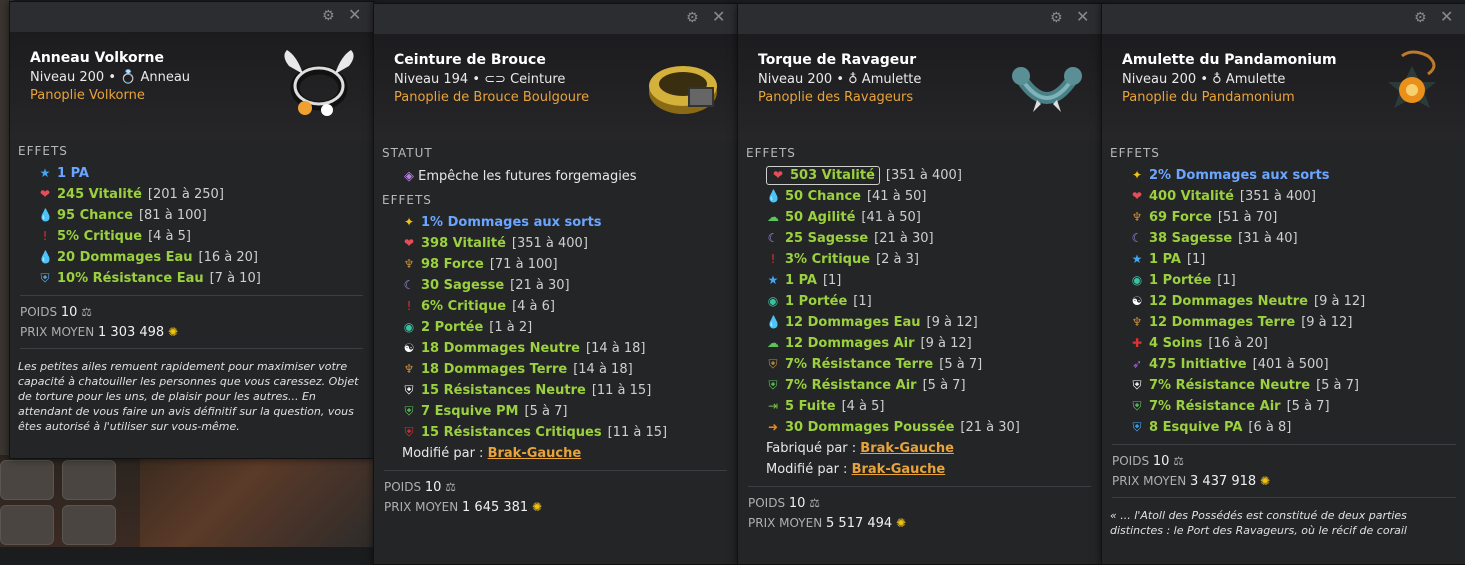  Describe the element at coordinates (1297, 175) in the screenshot. I see `effect-row: ✦ 2% Dommages aux sorts` at that location.